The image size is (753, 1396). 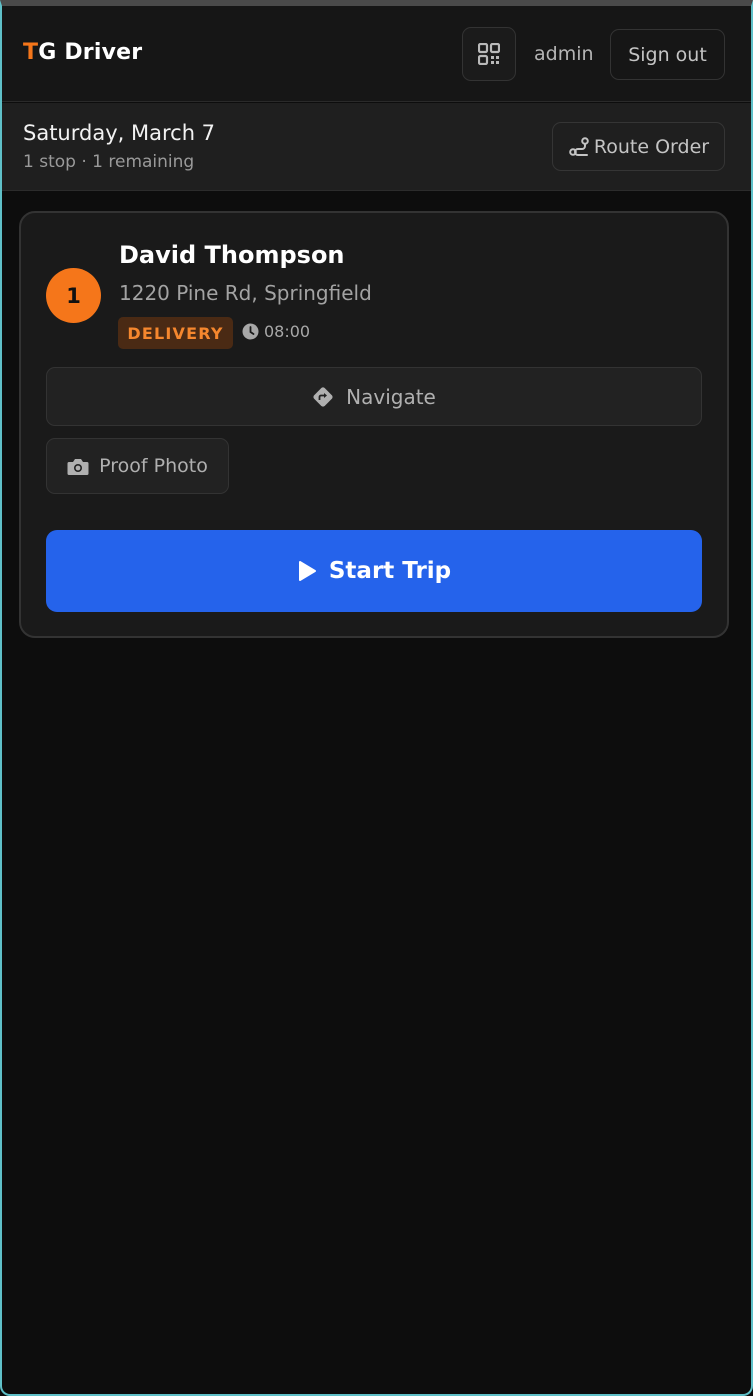 I want to click on route-icon, so click(x=579, y=146).